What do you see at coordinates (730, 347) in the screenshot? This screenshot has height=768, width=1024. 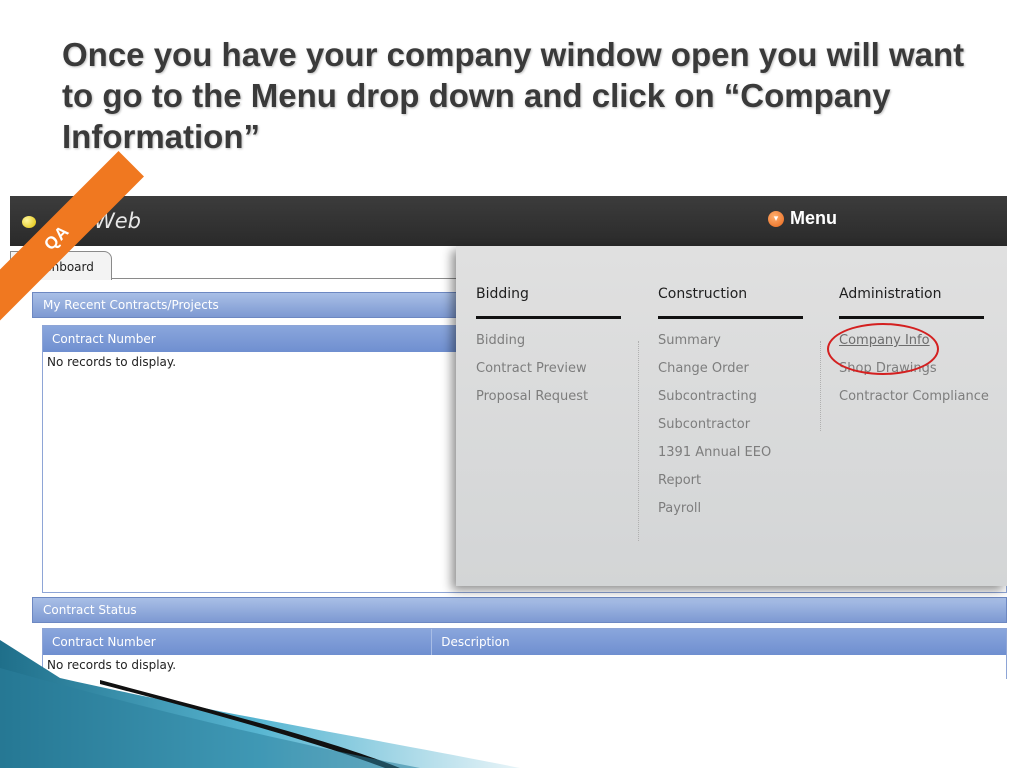 I see `menu-item-summary: Summary` at bounding box center [730, 347].